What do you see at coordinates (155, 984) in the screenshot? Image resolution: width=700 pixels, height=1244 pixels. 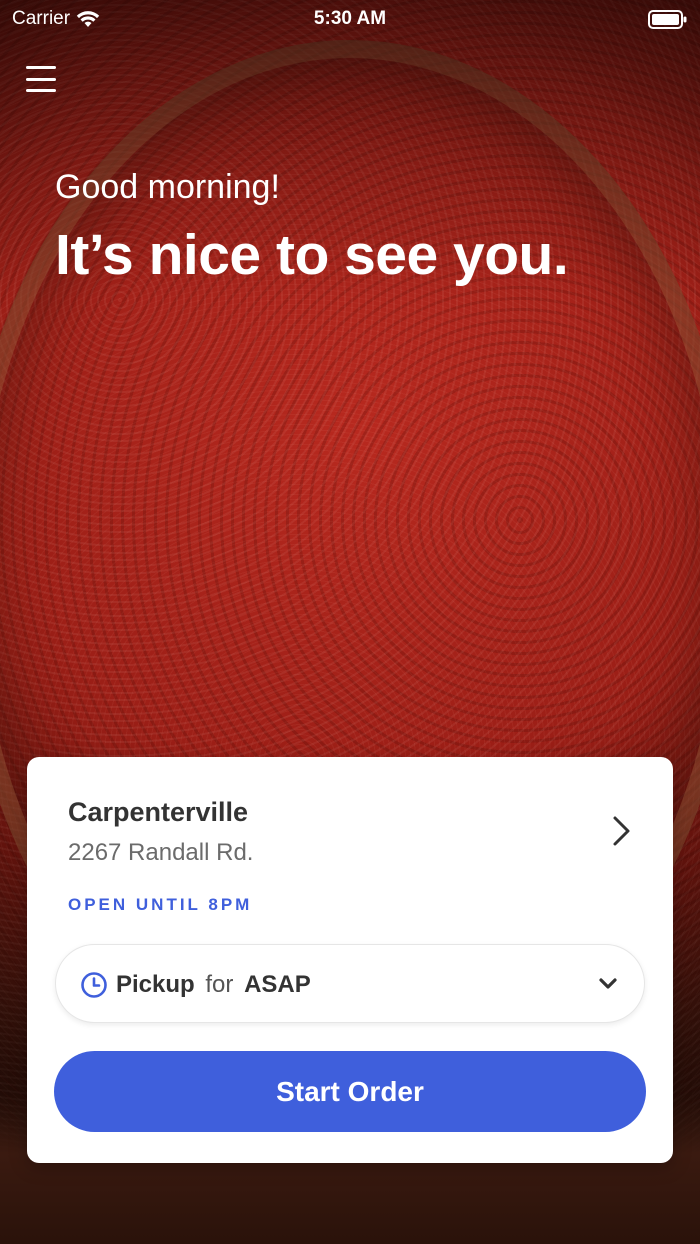 I see `order-mode: Pickup` at bounding box center [155, 984].